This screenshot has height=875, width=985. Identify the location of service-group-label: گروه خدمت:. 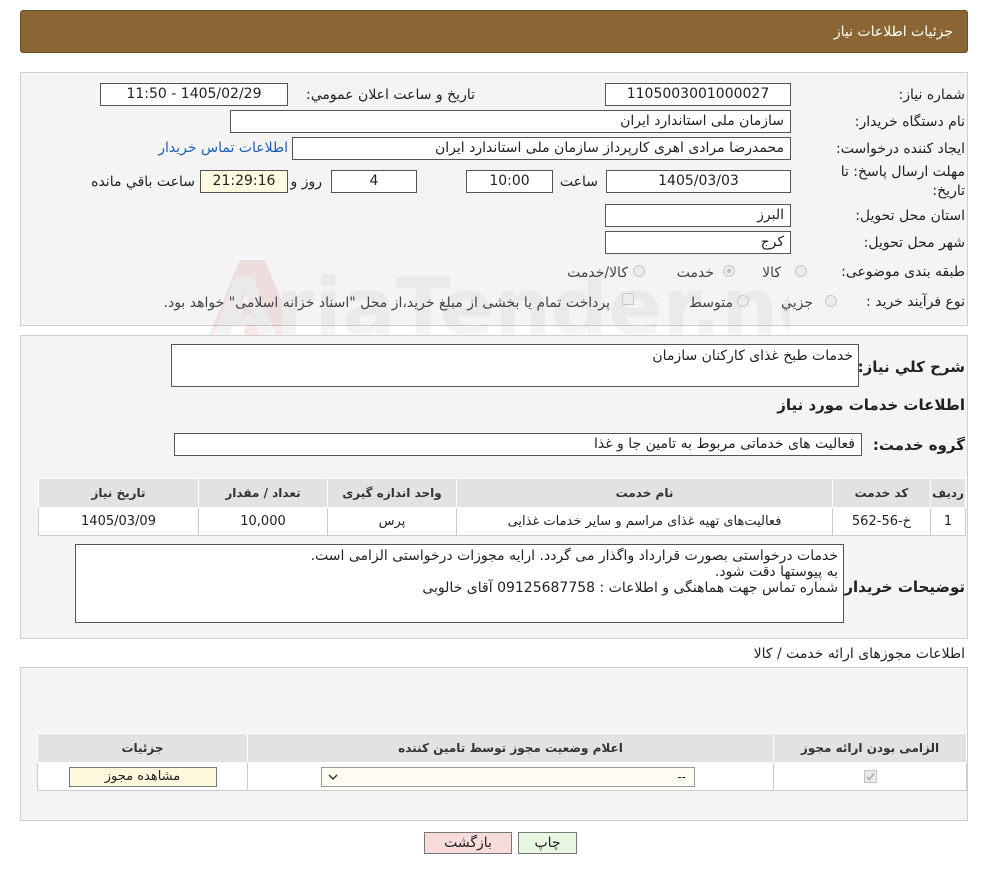
(918, 445).